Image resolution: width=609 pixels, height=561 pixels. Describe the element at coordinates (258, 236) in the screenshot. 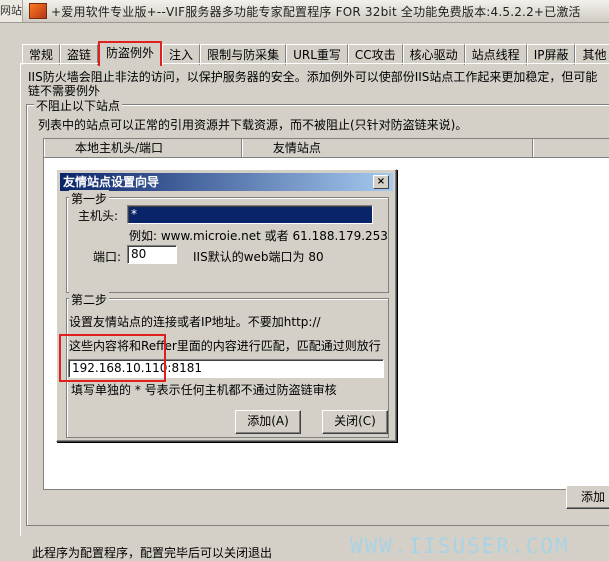

I see `host-example: 例如: www.microie.net 或者 61.188.179.253` at that location.